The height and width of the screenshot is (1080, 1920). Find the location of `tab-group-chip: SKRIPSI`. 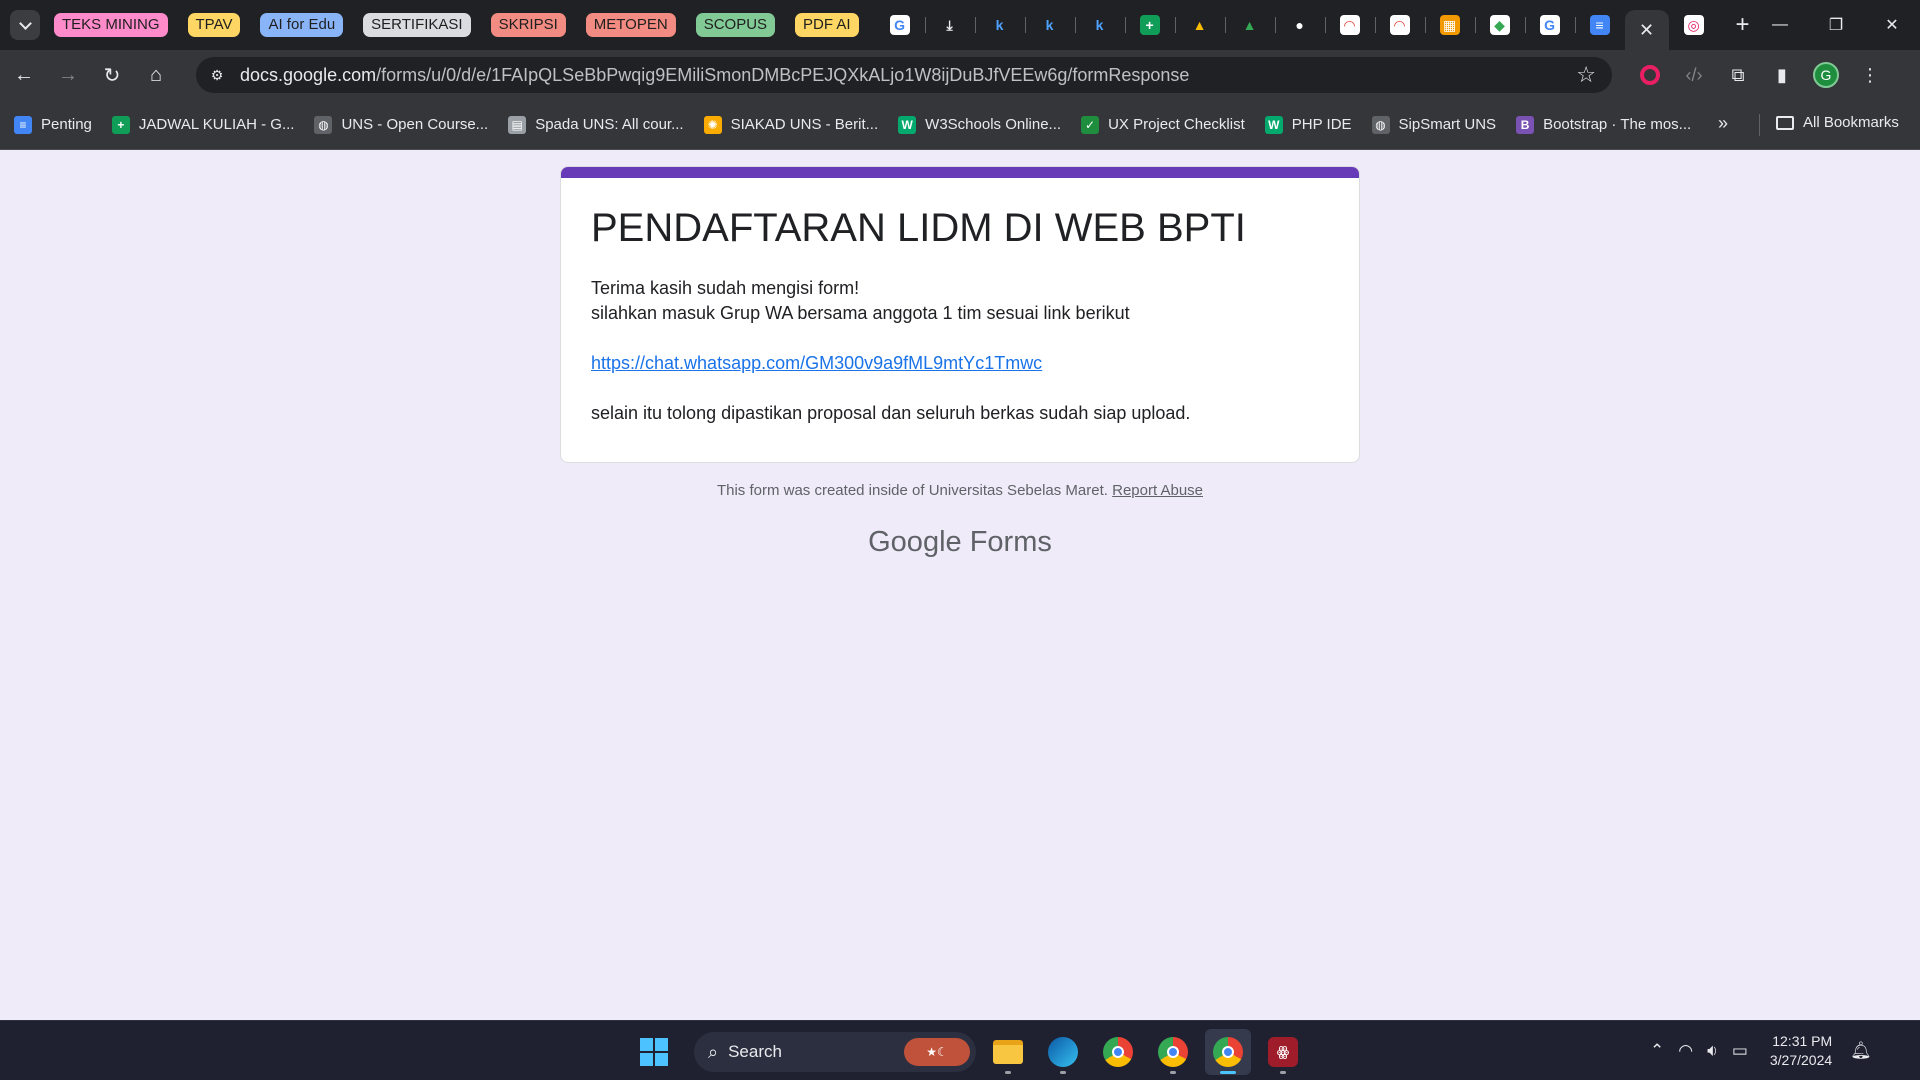

tab-group-chip: SKRIPSI is located at coordinates (528, 25).